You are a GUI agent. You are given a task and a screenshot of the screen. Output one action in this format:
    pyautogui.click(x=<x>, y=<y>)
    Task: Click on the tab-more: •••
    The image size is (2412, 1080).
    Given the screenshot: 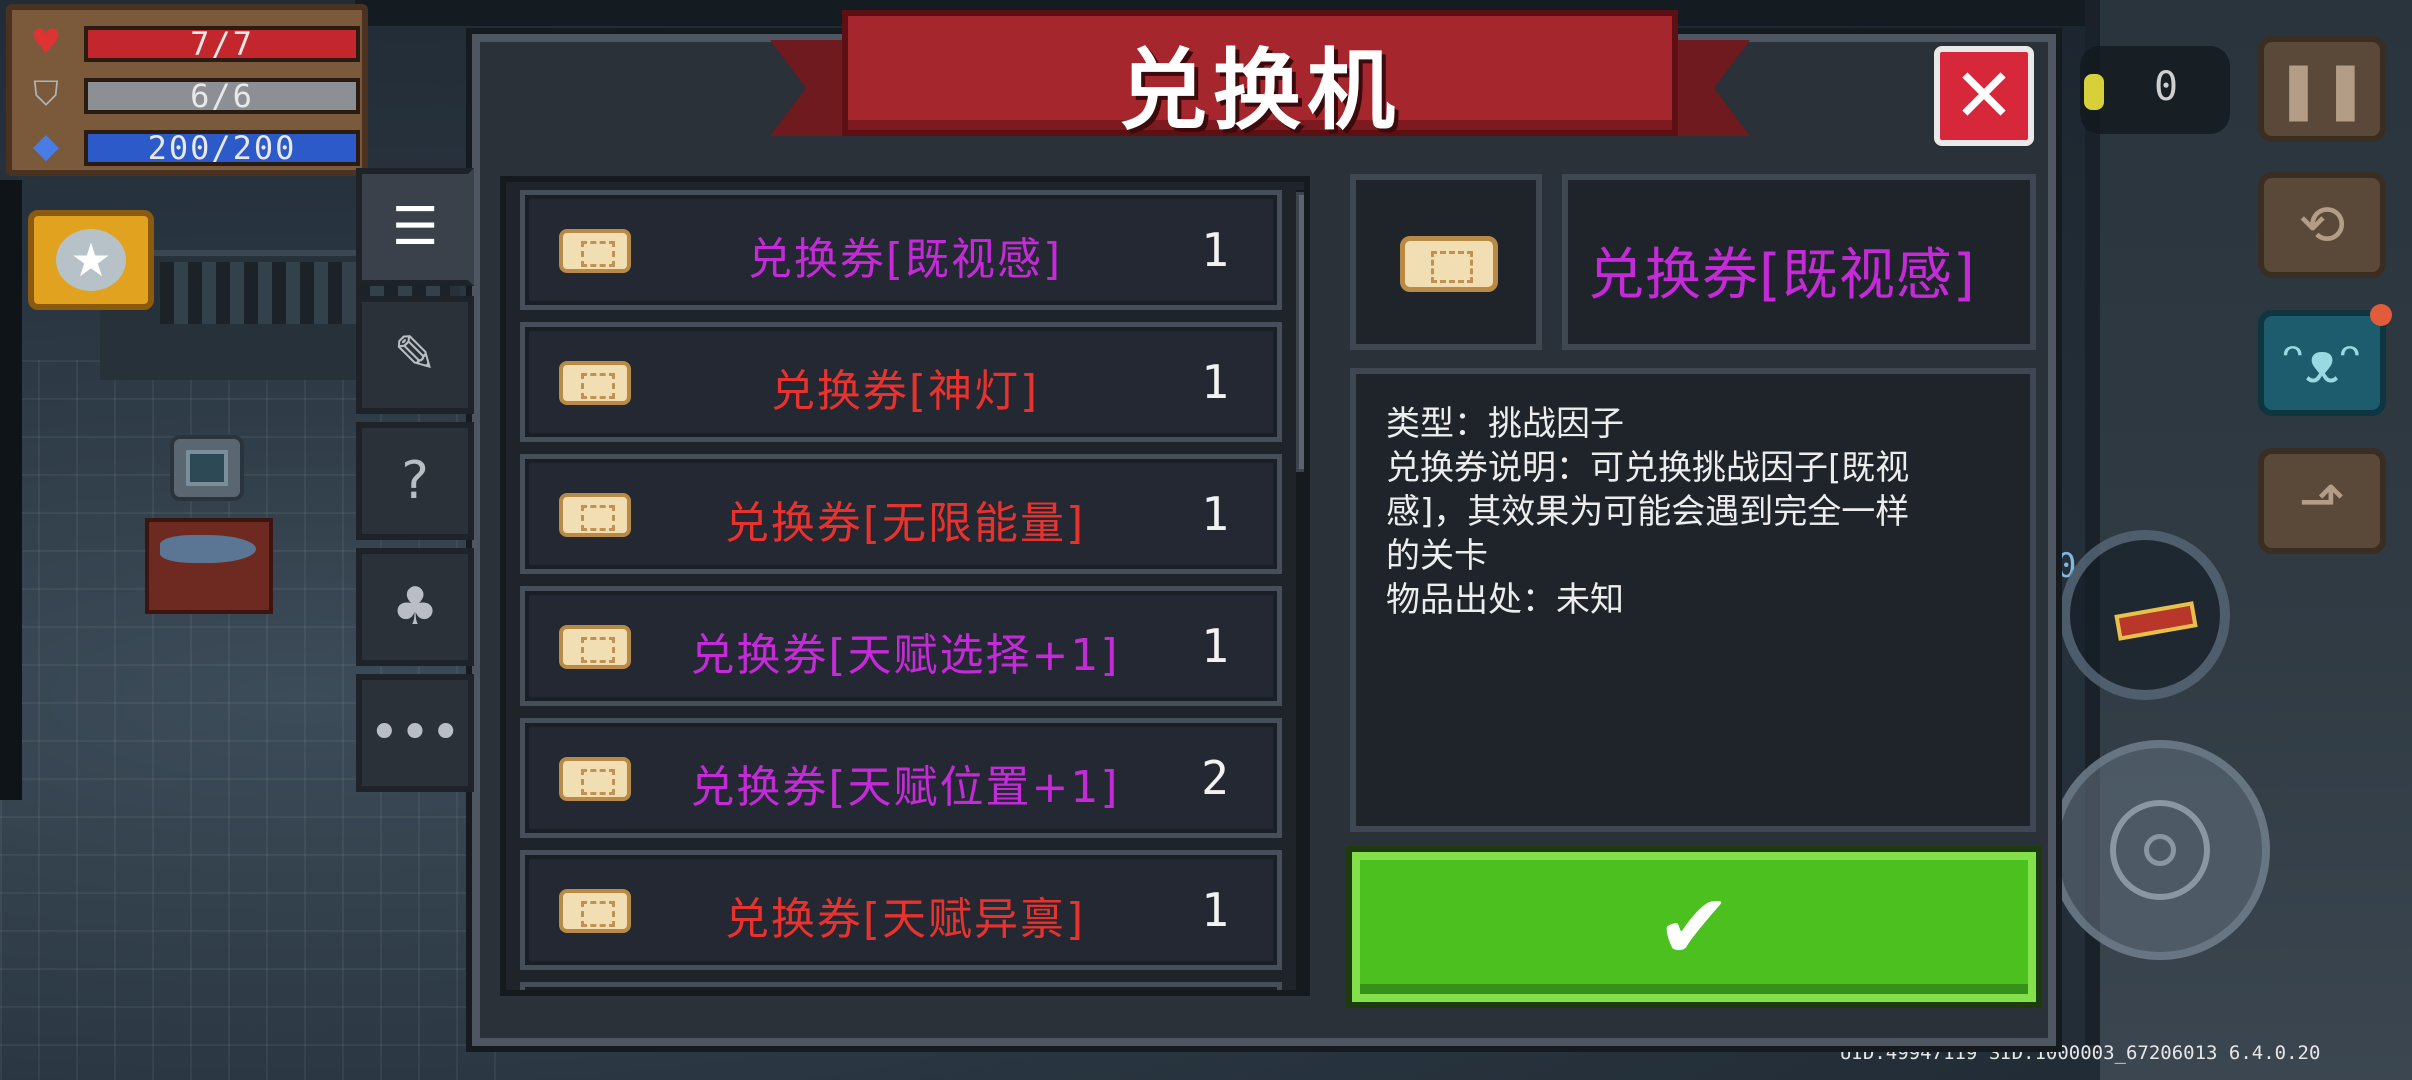 What is the action you would take?
    pyautogui.click(x=415, y=733)
    